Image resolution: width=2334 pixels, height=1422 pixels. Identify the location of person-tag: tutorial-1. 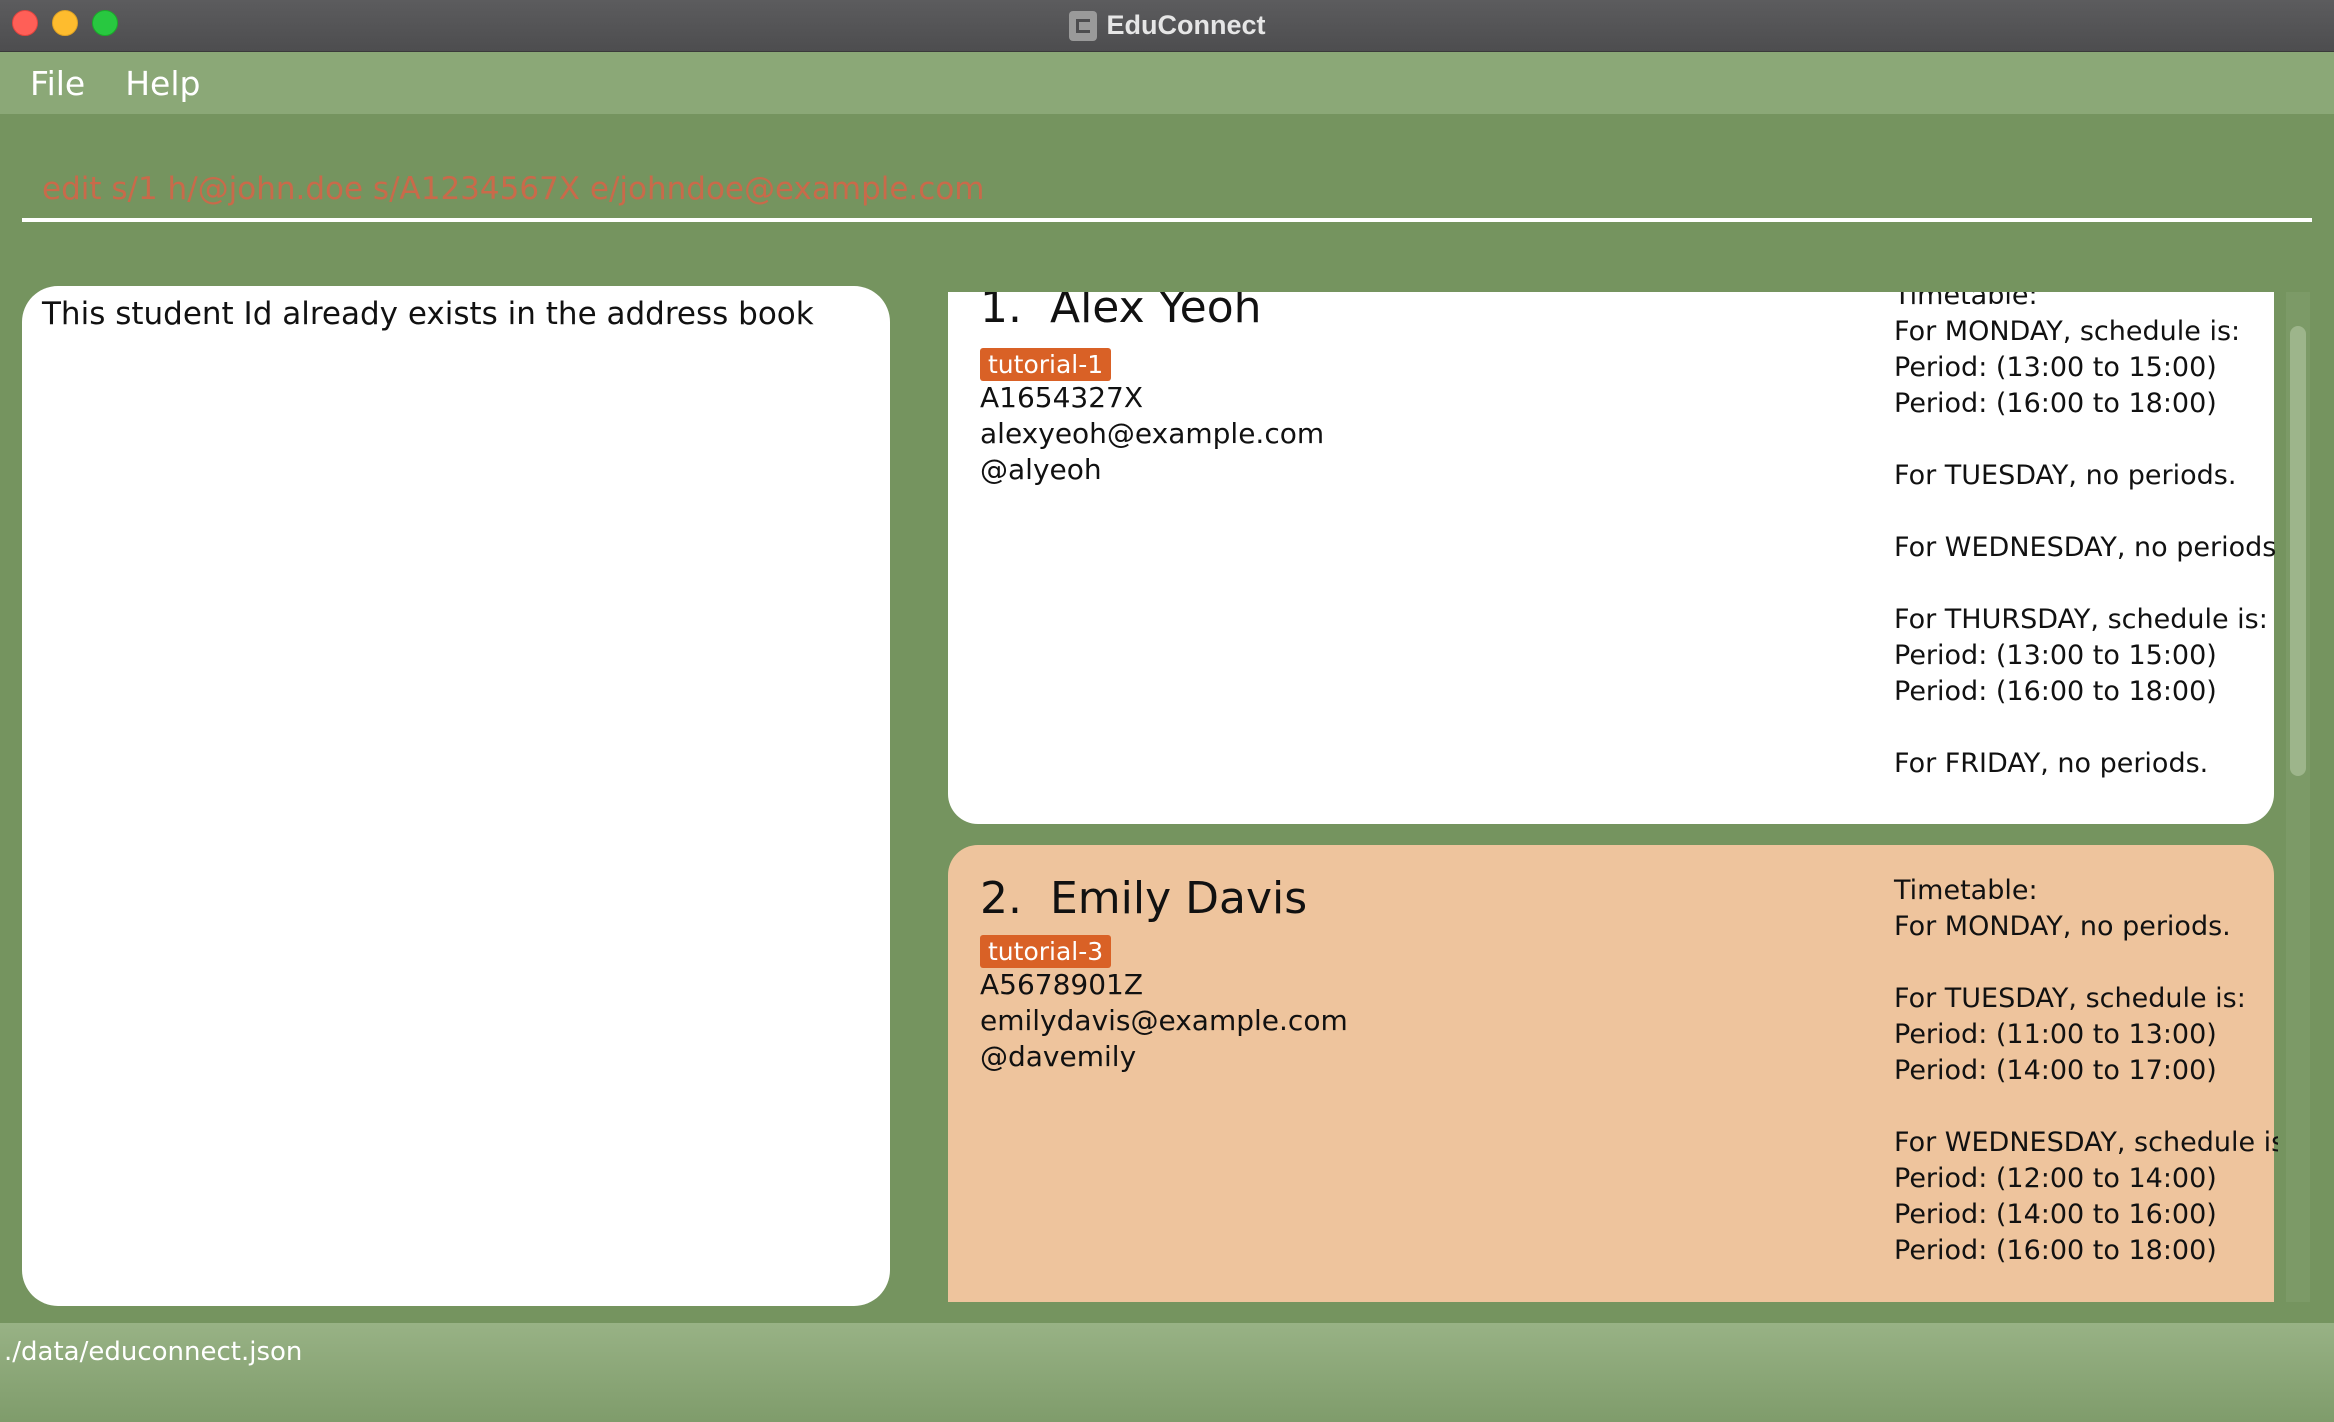
(1046, 364).